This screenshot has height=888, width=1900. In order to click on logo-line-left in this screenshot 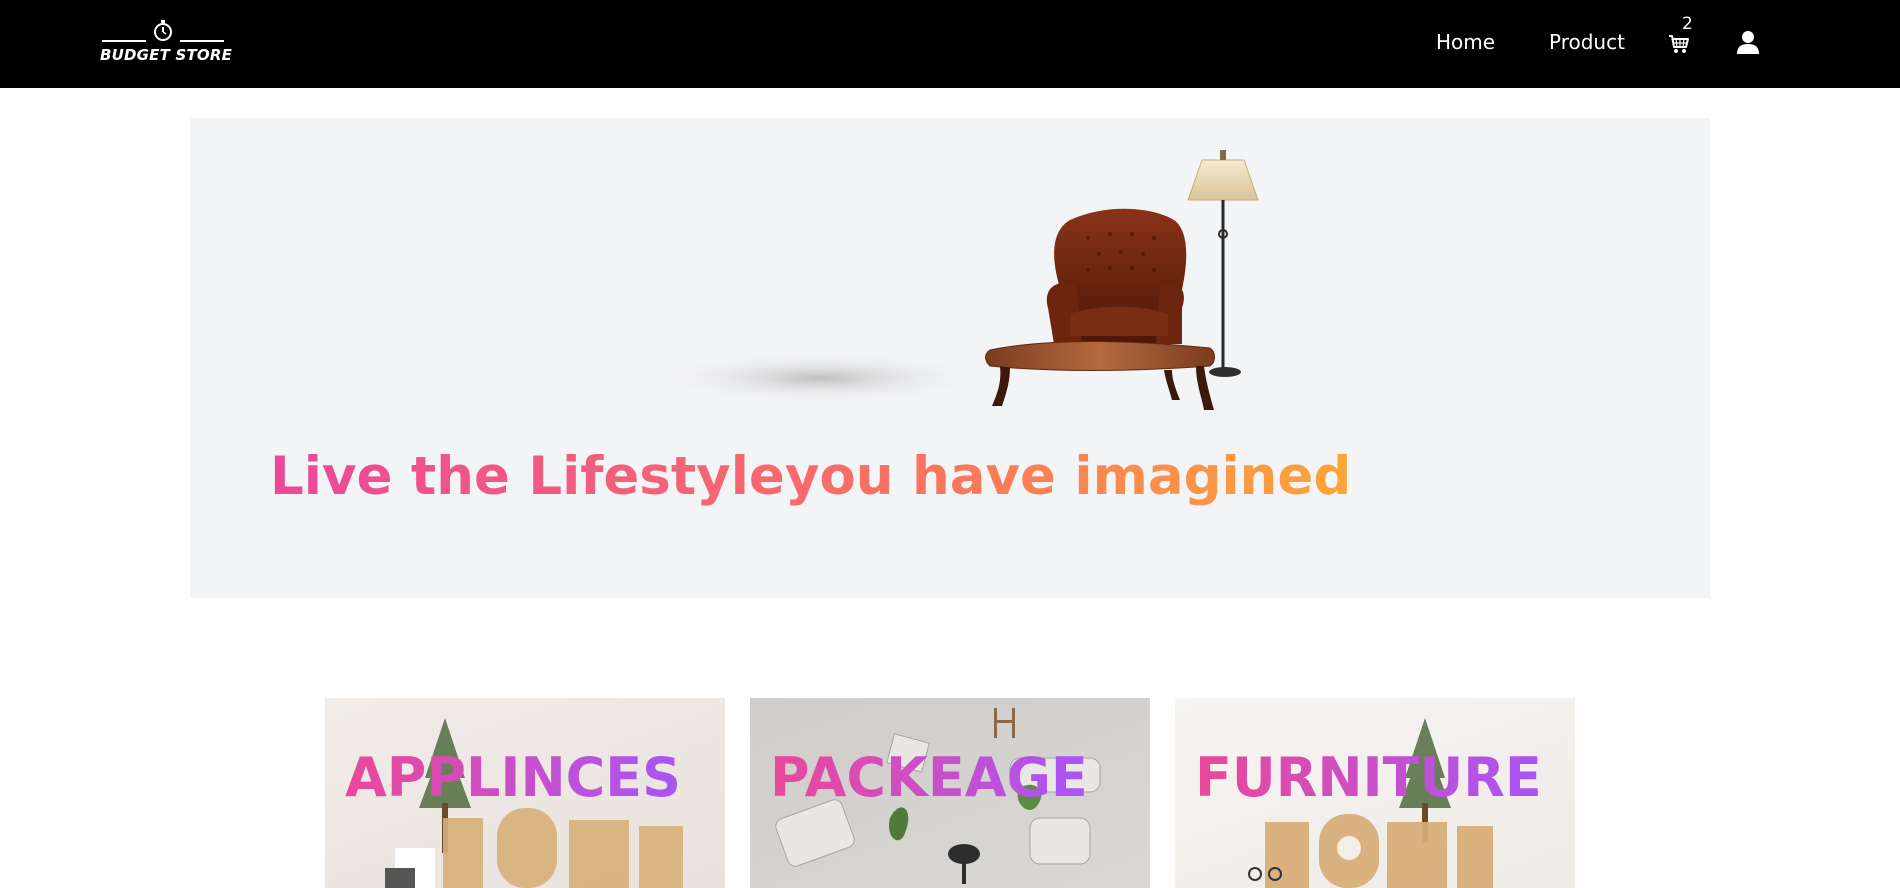, I will do `click(124, 41)`.